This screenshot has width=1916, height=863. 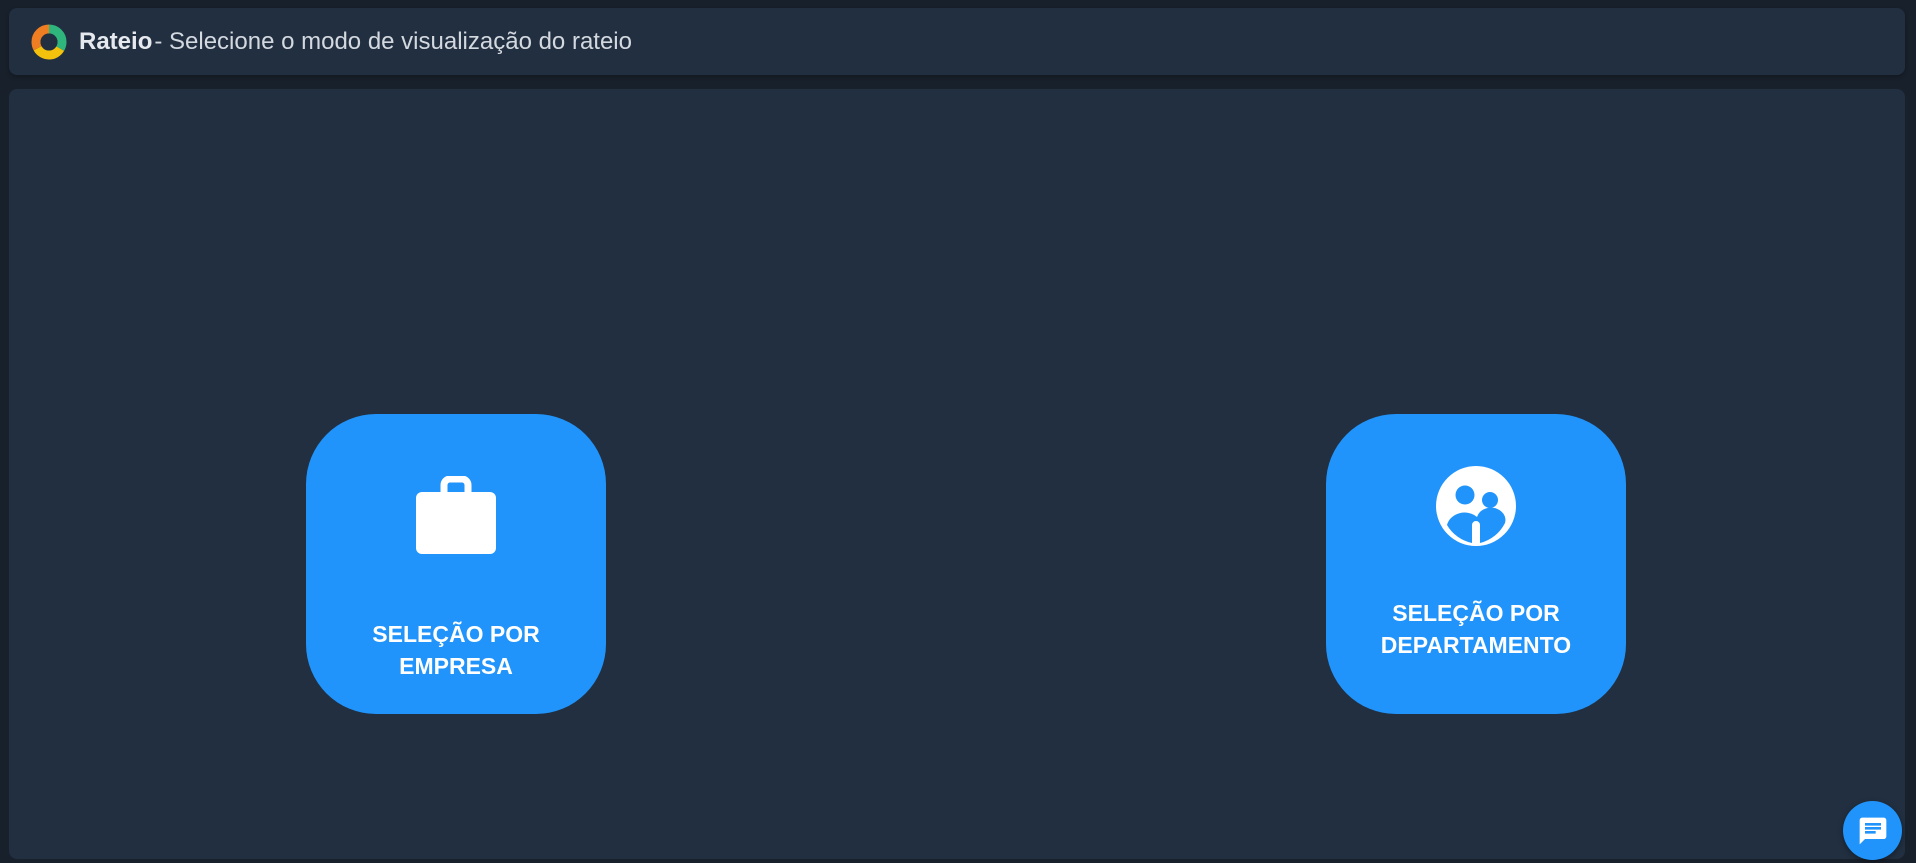 What do you see at coordinates (1476, 629) in the screenshot?
I see `select-by-department-label: SELEÇÃO POR DEPARTAMENTO` at bounding box center [1476, 629].